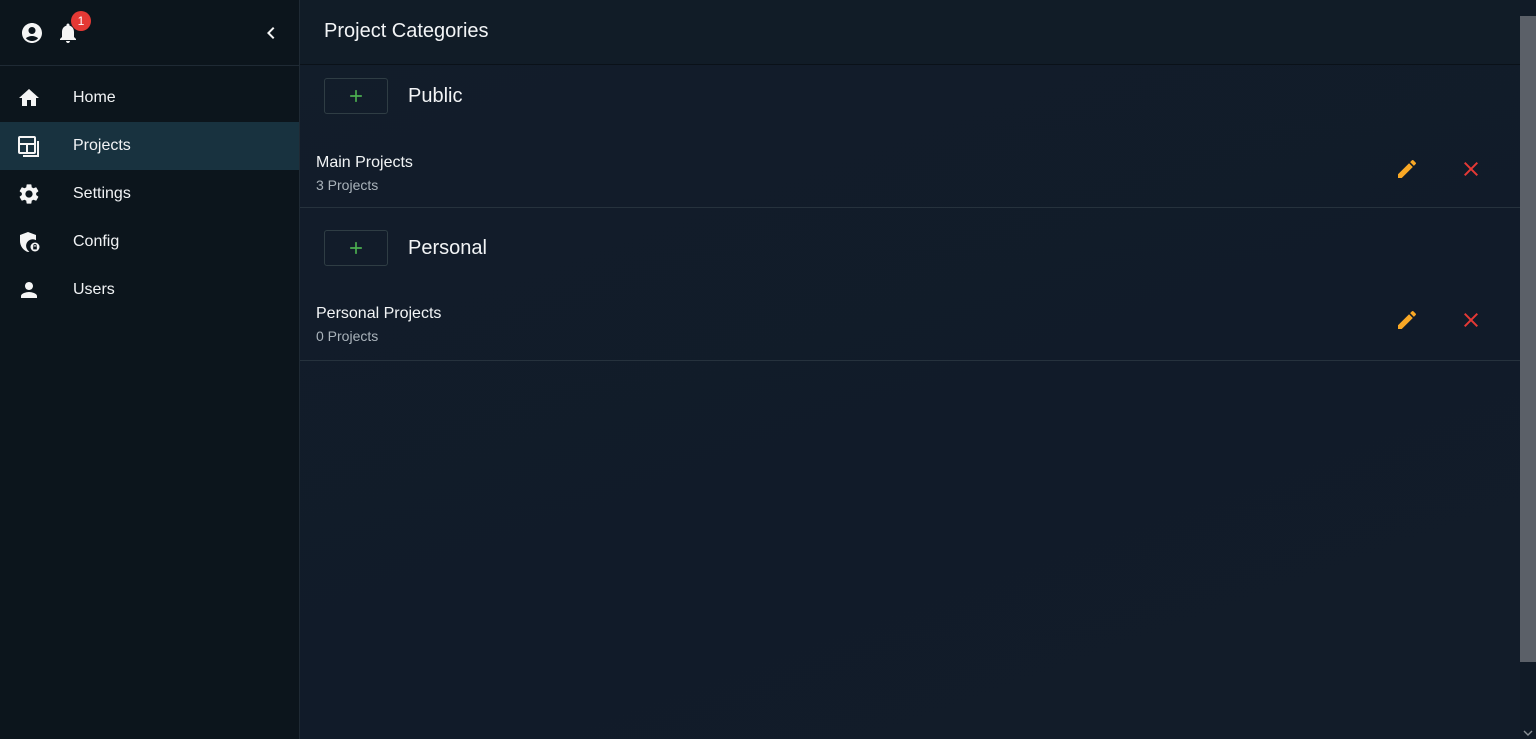  Describe the element at coordinates (149, 242) in the screenshot. I see `sidebar-item-config: Config` at that location.